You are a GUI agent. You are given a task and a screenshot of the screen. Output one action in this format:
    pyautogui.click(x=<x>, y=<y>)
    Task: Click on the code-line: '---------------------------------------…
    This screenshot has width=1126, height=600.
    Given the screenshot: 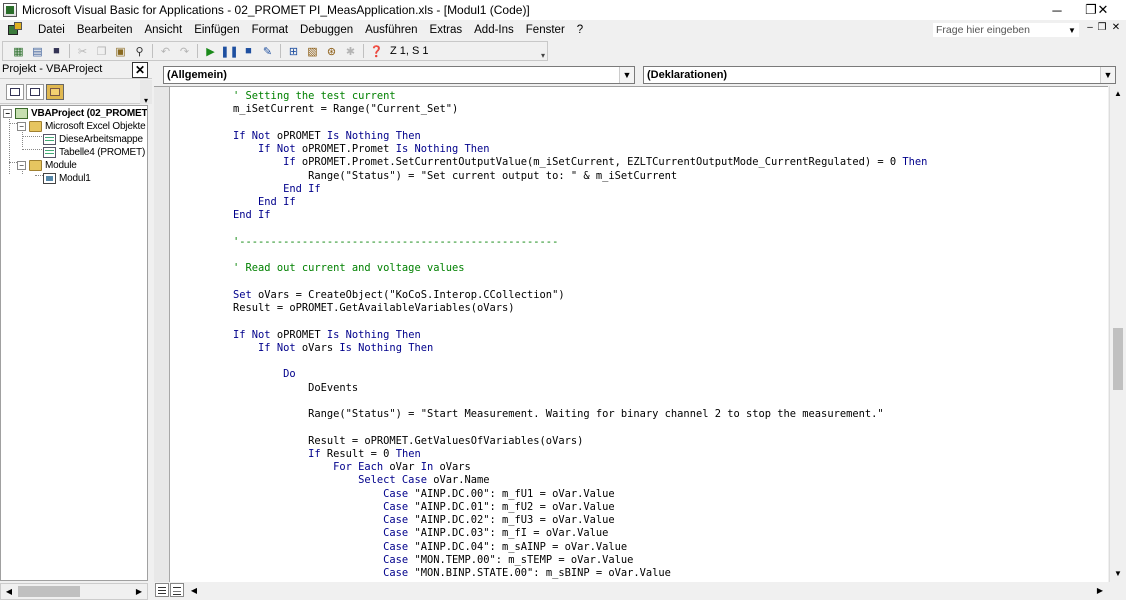 What is the action you would take?
    pyautogui.click(x=567, y=242)
    